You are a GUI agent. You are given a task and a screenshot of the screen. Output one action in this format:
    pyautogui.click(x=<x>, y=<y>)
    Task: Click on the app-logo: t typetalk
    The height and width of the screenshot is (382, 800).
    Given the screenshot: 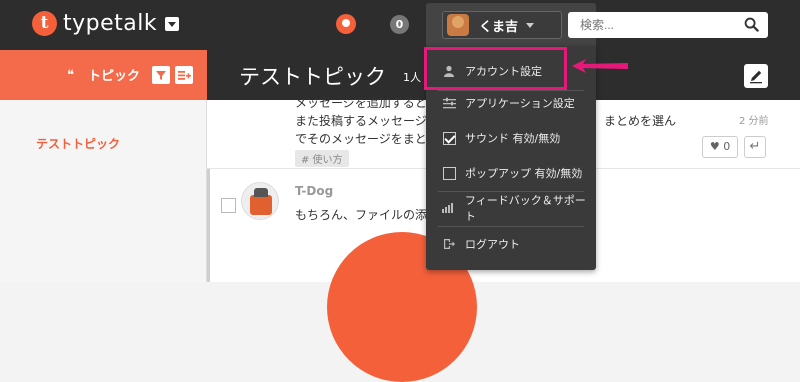 What is the action you would take?
    pyautogui.click(x=106, y=23)
    